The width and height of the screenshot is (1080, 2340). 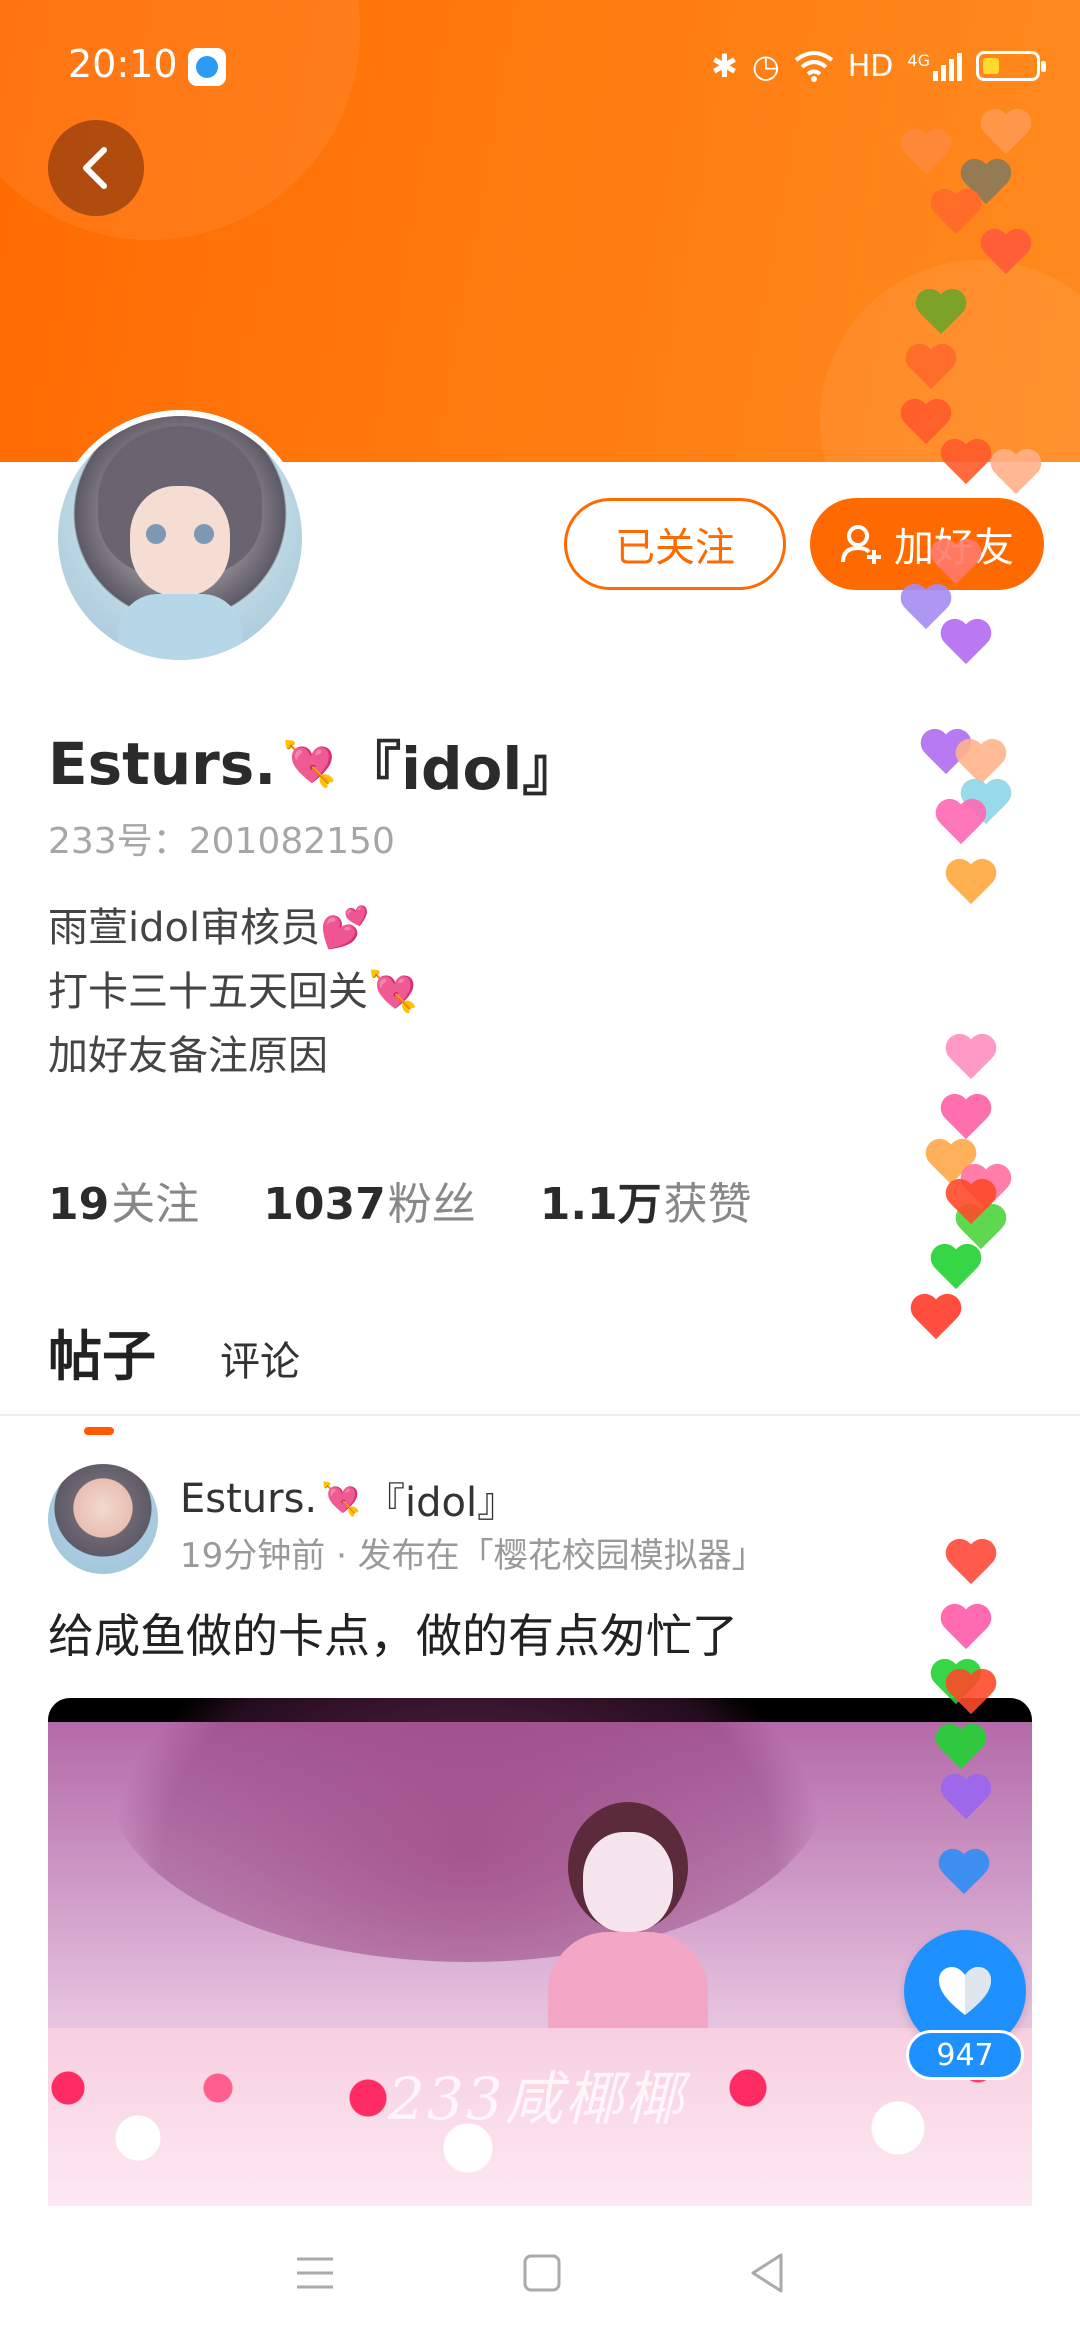 I want to click on status-icons: ✱ ◷ HD 4G, so click(x=878, y=66).